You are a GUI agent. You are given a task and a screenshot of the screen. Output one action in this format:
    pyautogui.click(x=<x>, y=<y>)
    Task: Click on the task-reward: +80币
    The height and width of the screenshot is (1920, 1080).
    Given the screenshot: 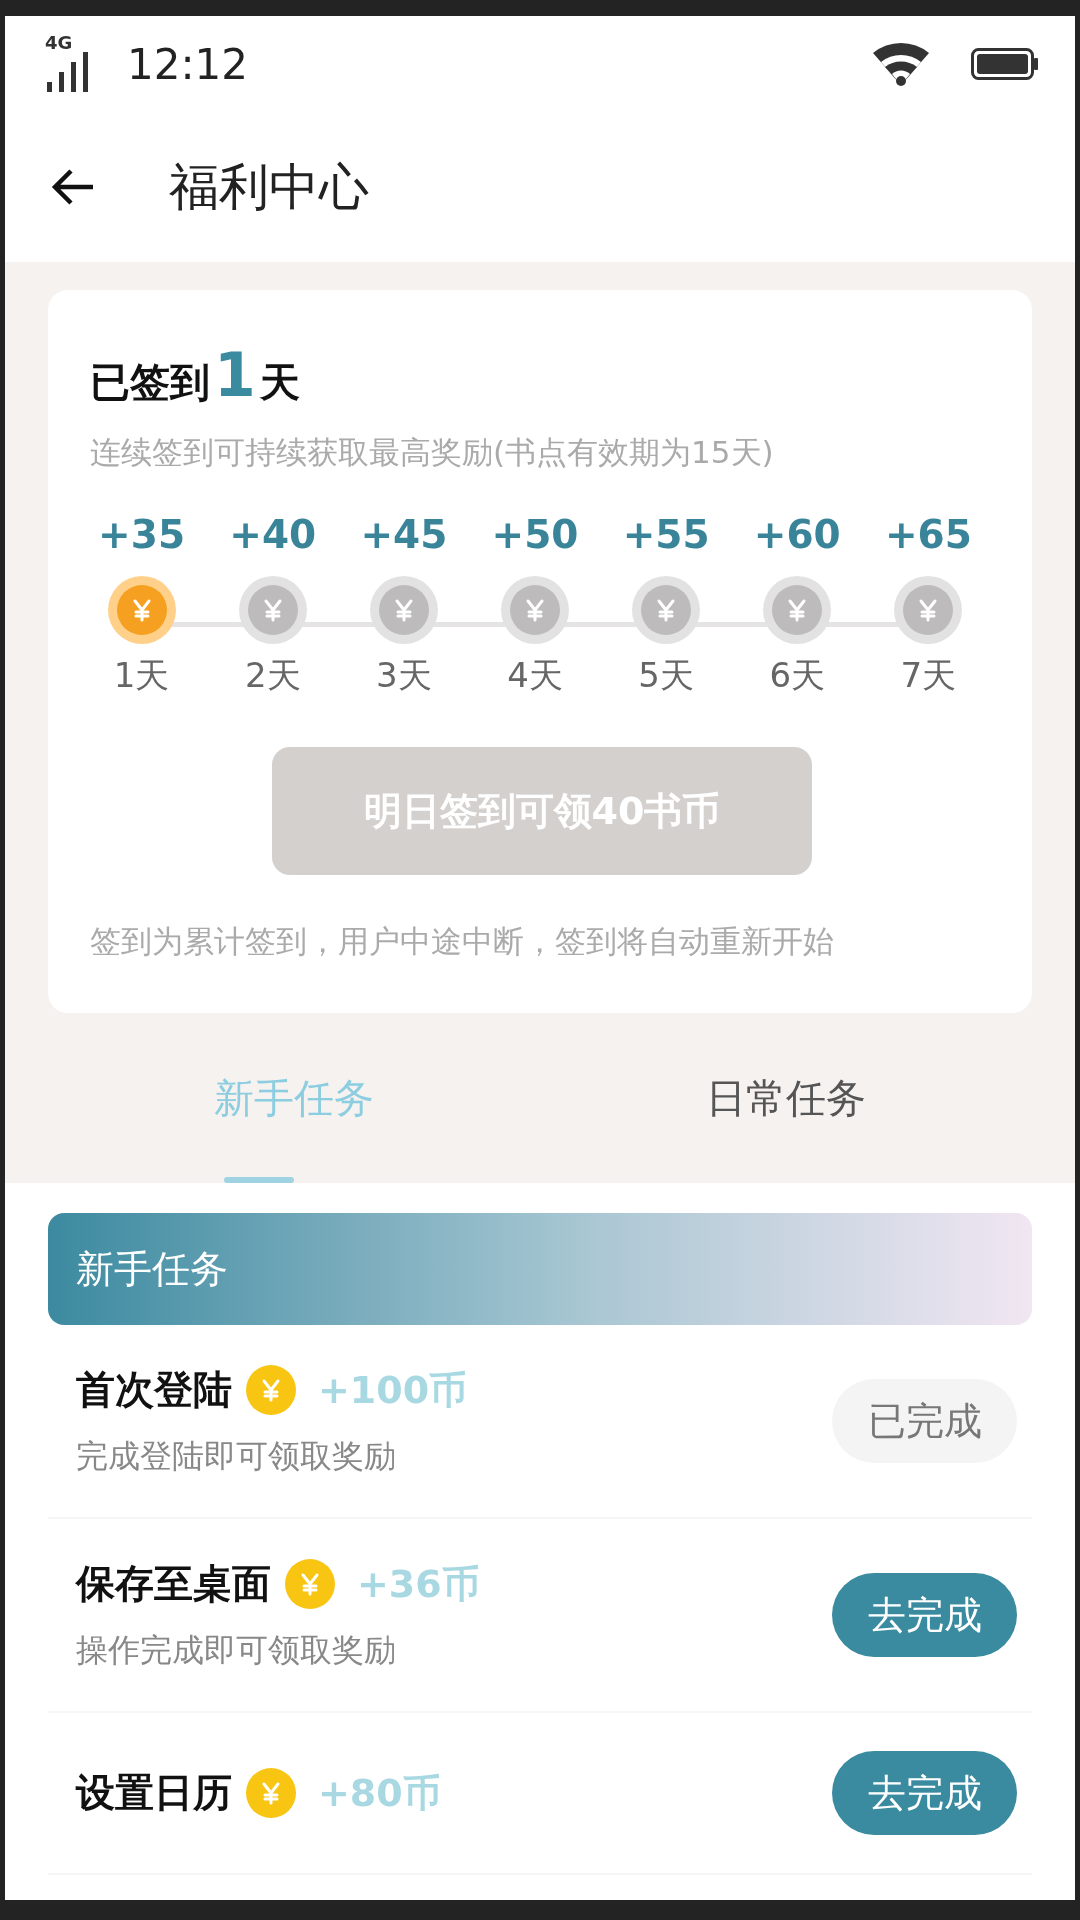 What is the action you would take?
    pyautogui.click(x=379, y=1793)
    